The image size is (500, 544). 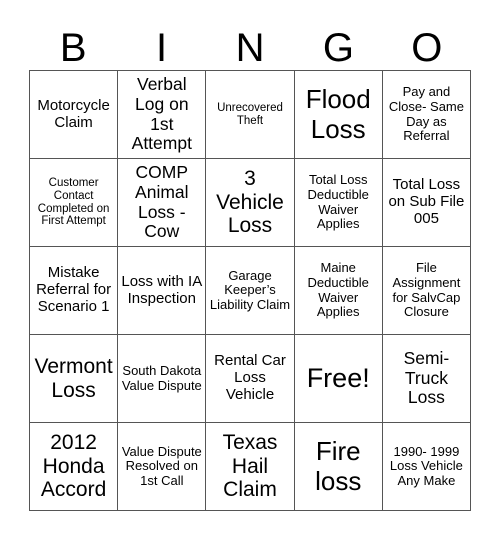 I want to click on bingo-cell-label: Unrecovered Theft, so click(x=250, y=114).